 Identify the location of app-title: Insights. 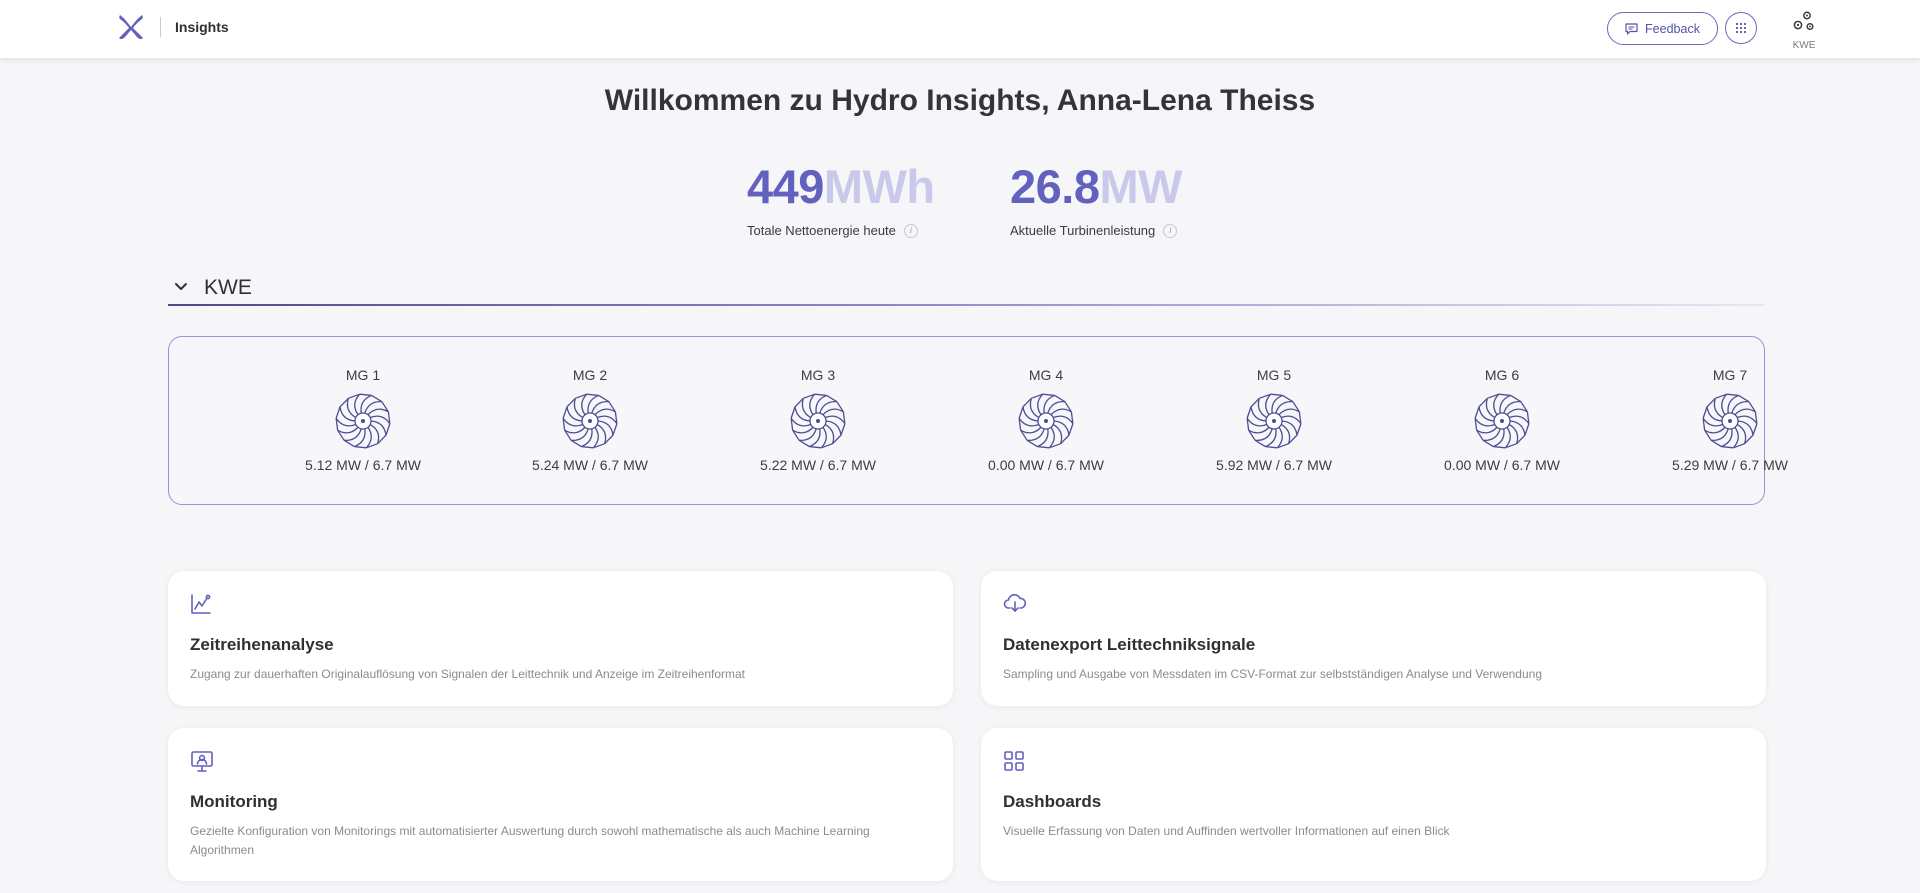
(202, 27).